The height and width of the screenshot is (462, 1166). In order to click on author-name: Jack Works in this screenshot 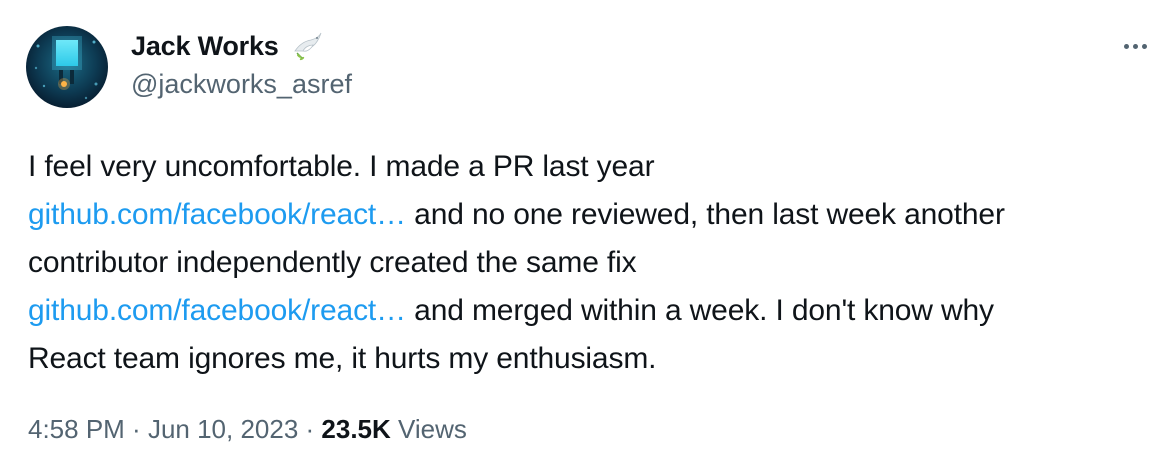, I will do `click(205, 46)`.